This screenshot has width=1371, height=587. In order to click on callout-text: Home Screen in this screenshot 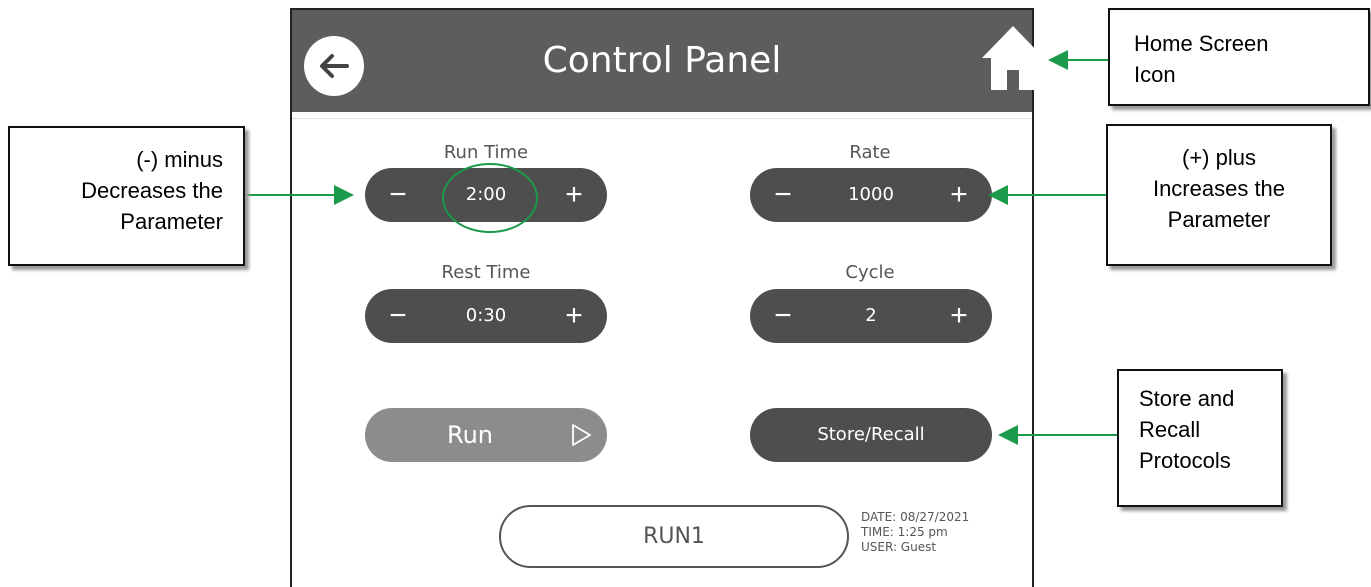, I will do `click(1201, 43)`.